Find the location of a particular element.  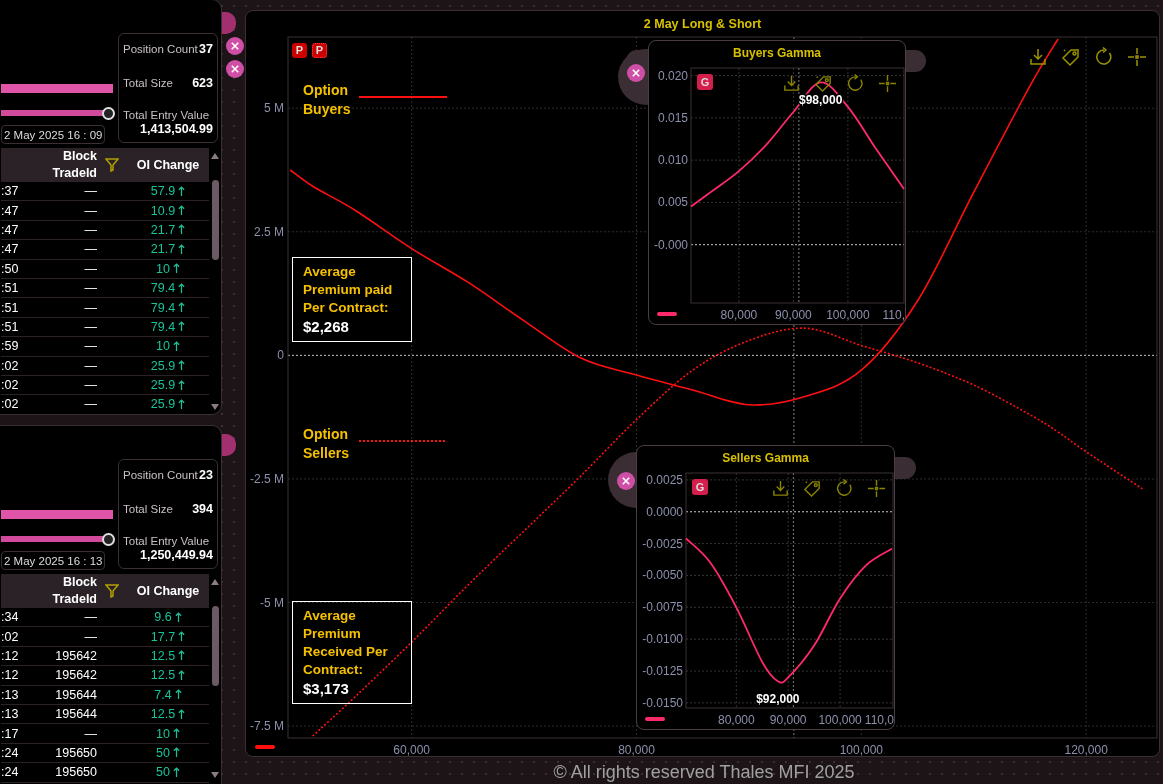

axis-label: -5 M is located at coordinates (272, 602).